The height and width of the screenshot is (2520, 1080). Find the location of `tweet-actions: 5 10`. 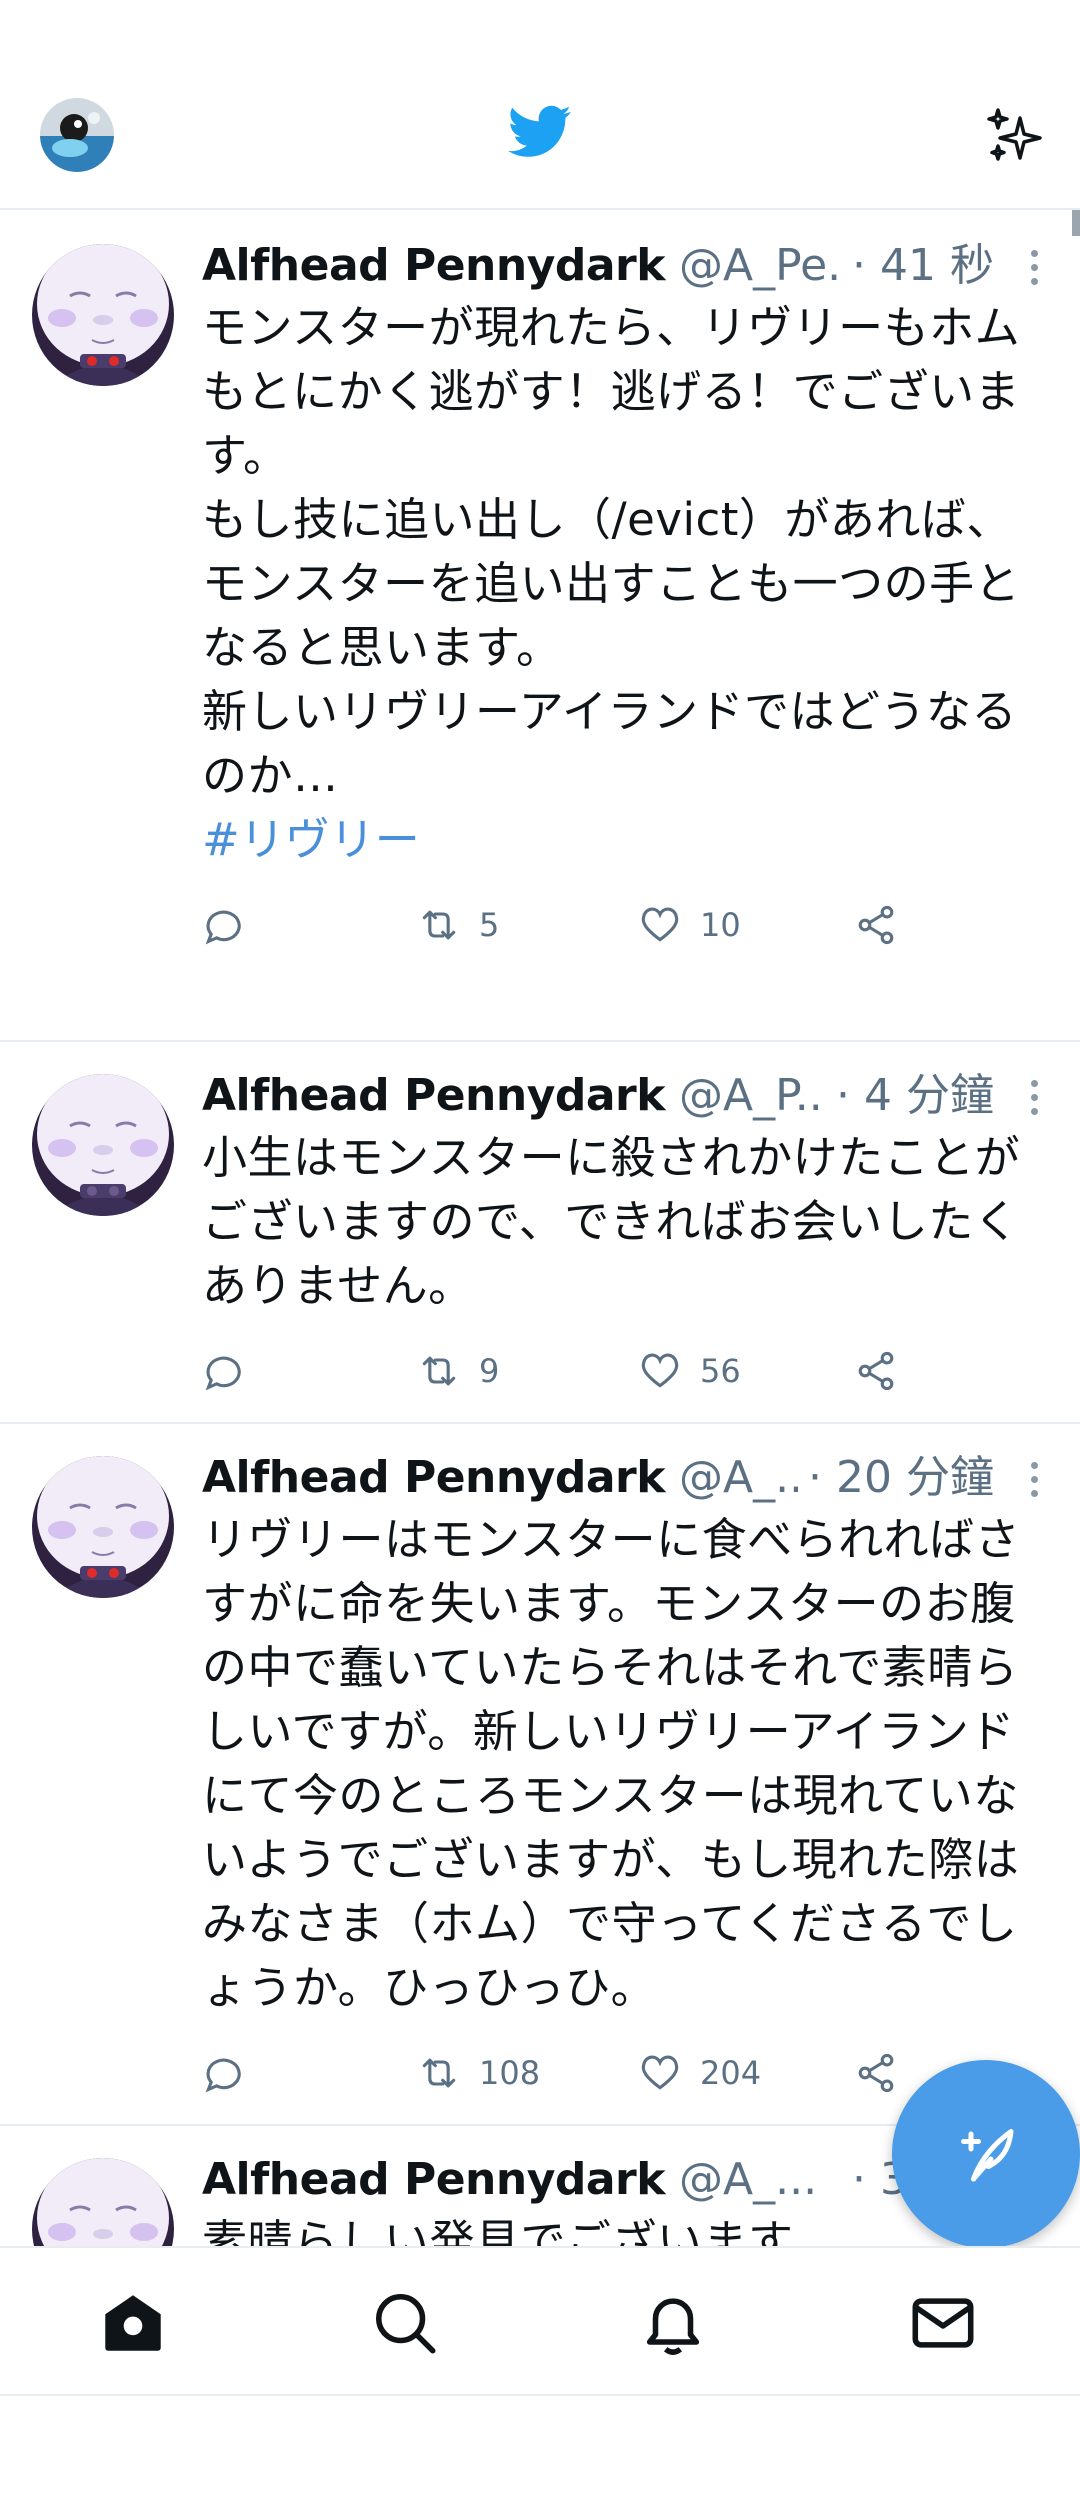

tweet-actions: 5 10 is located at coordinates (623, 927).